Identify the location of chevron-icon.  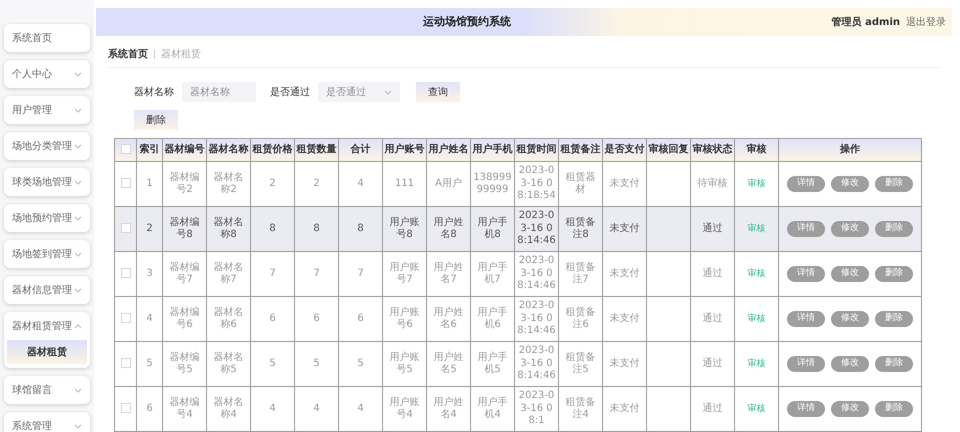
(388, 92).